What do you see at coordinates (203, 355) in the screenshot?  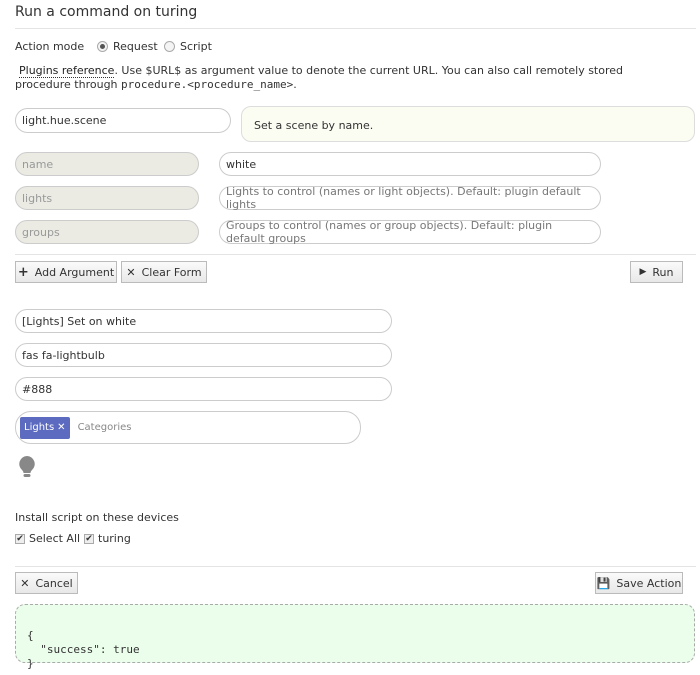 I see `action-icon-input: fas fa-lightbulb` at bounding box center [203, 355].